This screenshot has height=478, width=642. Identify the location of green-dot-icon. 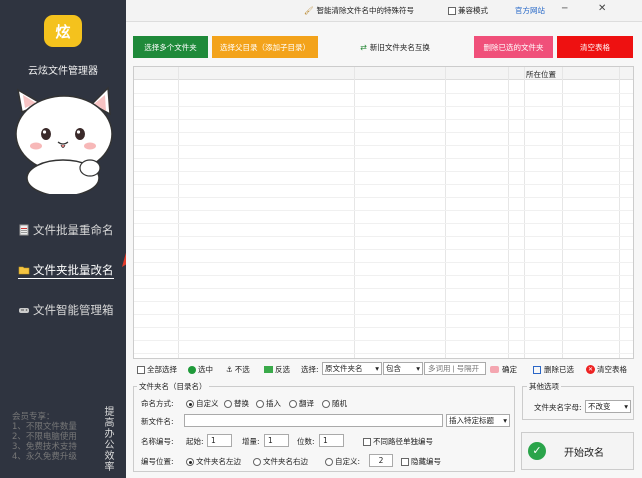
(192, 369).